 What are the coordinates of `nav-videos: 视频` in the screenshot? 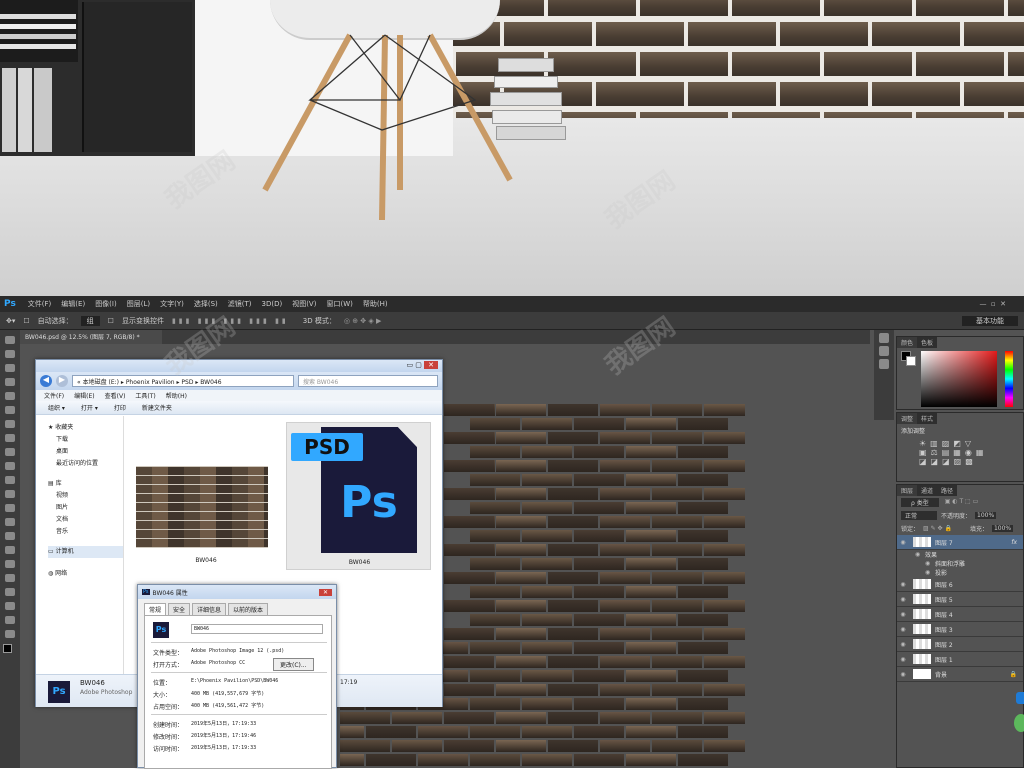 It's located at (85, 496).